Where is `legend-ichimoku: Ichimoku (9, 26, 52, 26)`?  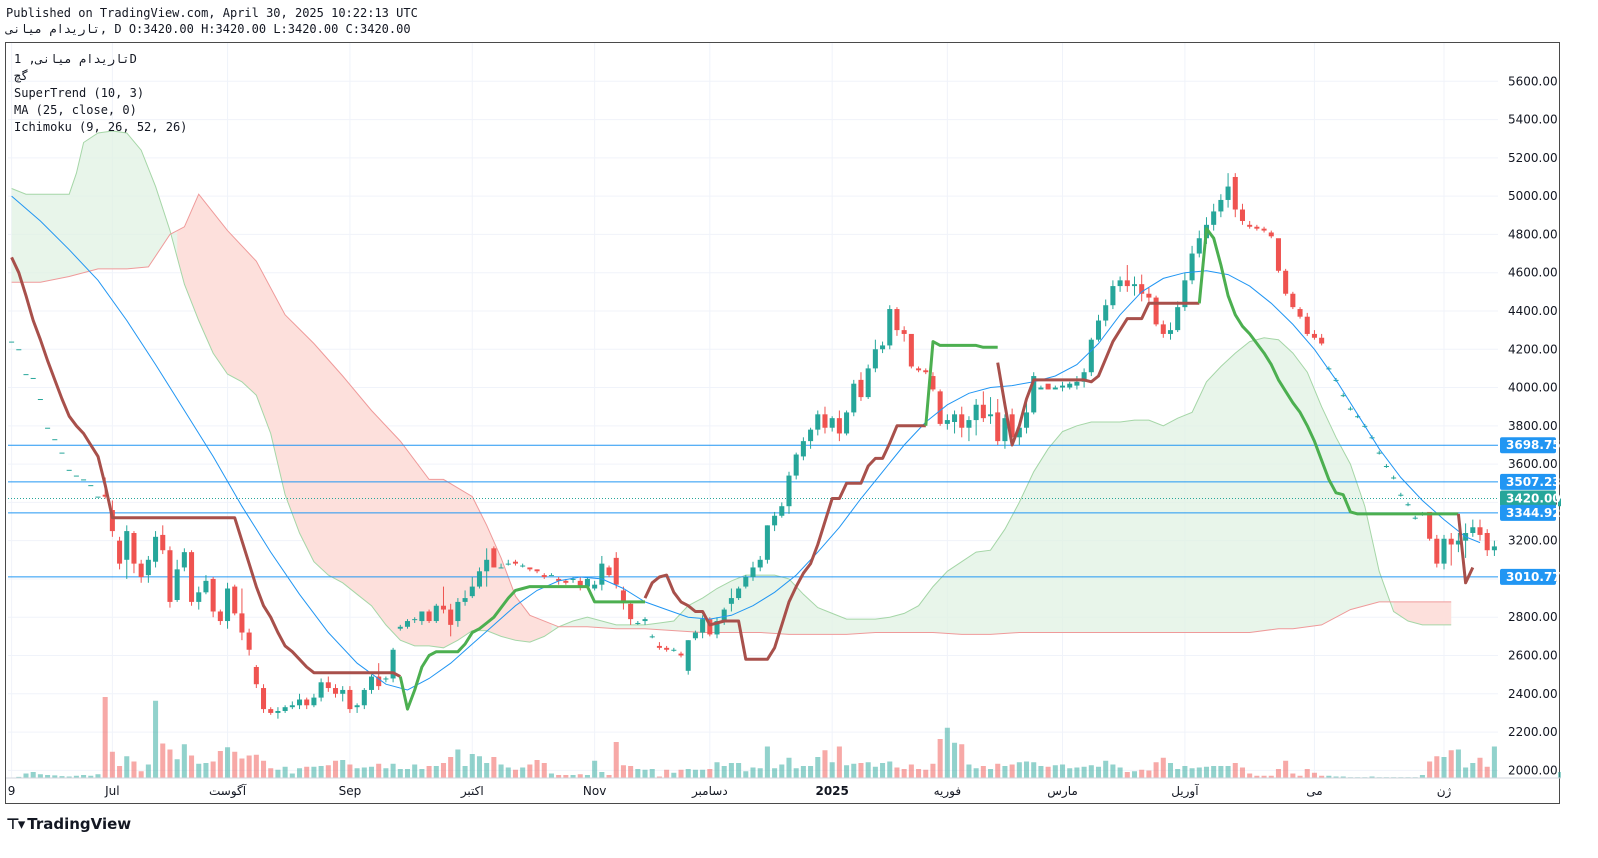
legend-ichimoku: Ichimoku (9, 26, 52, 26) is located at coordinates (100, 127).